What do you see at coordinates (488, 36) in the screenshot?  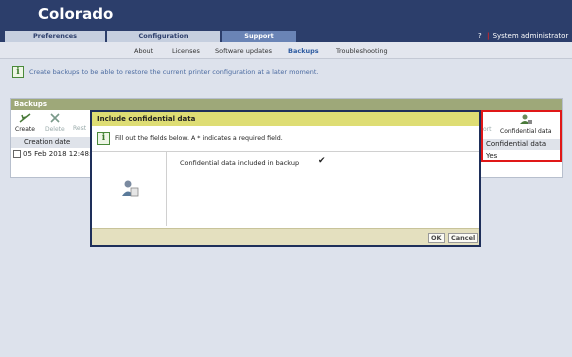 I see `user-marker-icon: |` at bounding box center [488, 36].